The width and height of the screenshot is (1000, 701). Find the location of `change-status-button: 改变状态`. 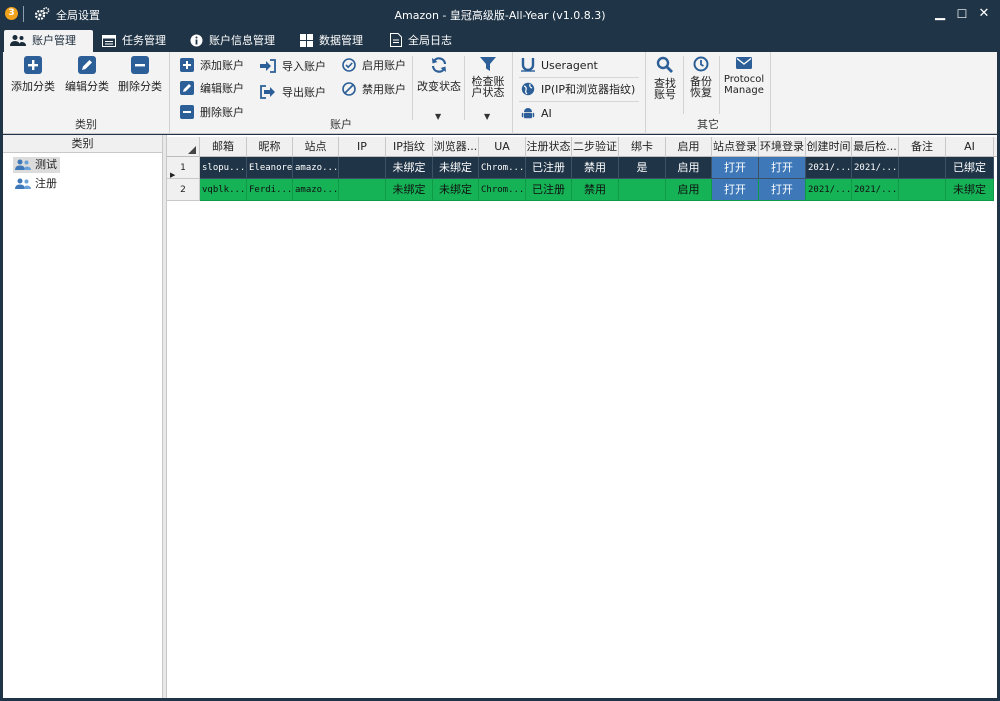

change-status-button: 改变状态 is located at coordinates (439, 75).